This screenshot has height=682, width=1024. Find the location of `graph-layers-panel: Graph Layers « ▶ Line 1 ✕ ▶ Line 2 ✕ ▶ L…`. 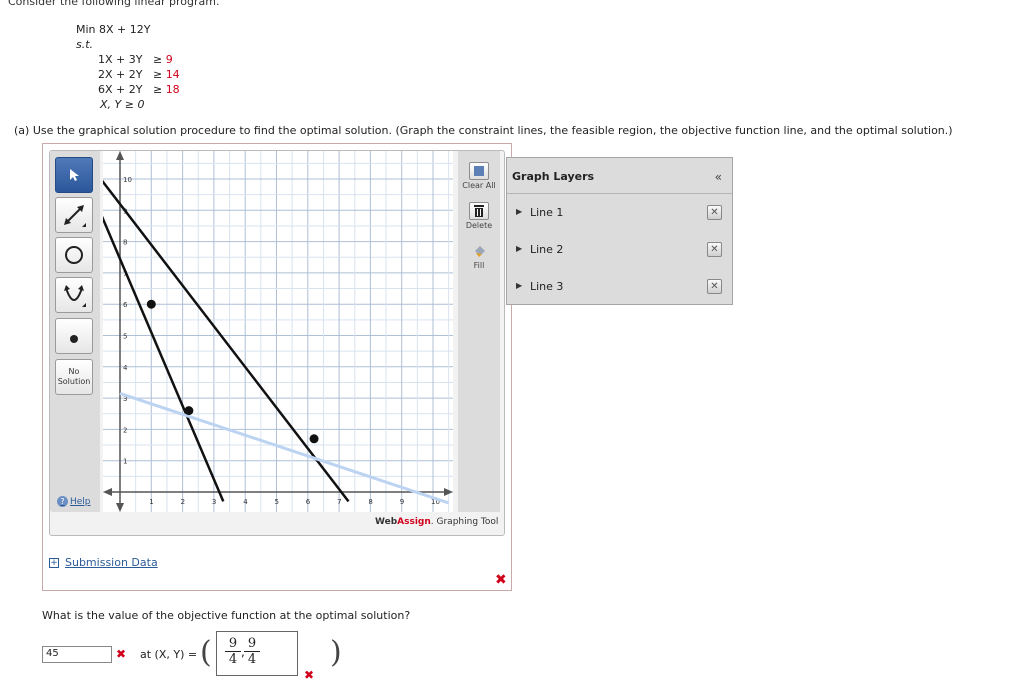

graph-layers-panel: Graph Layers « ▶ Line 1 ✕ ▶ Line 2 ✕ ▶ L… is located at coordinates (619, 231).